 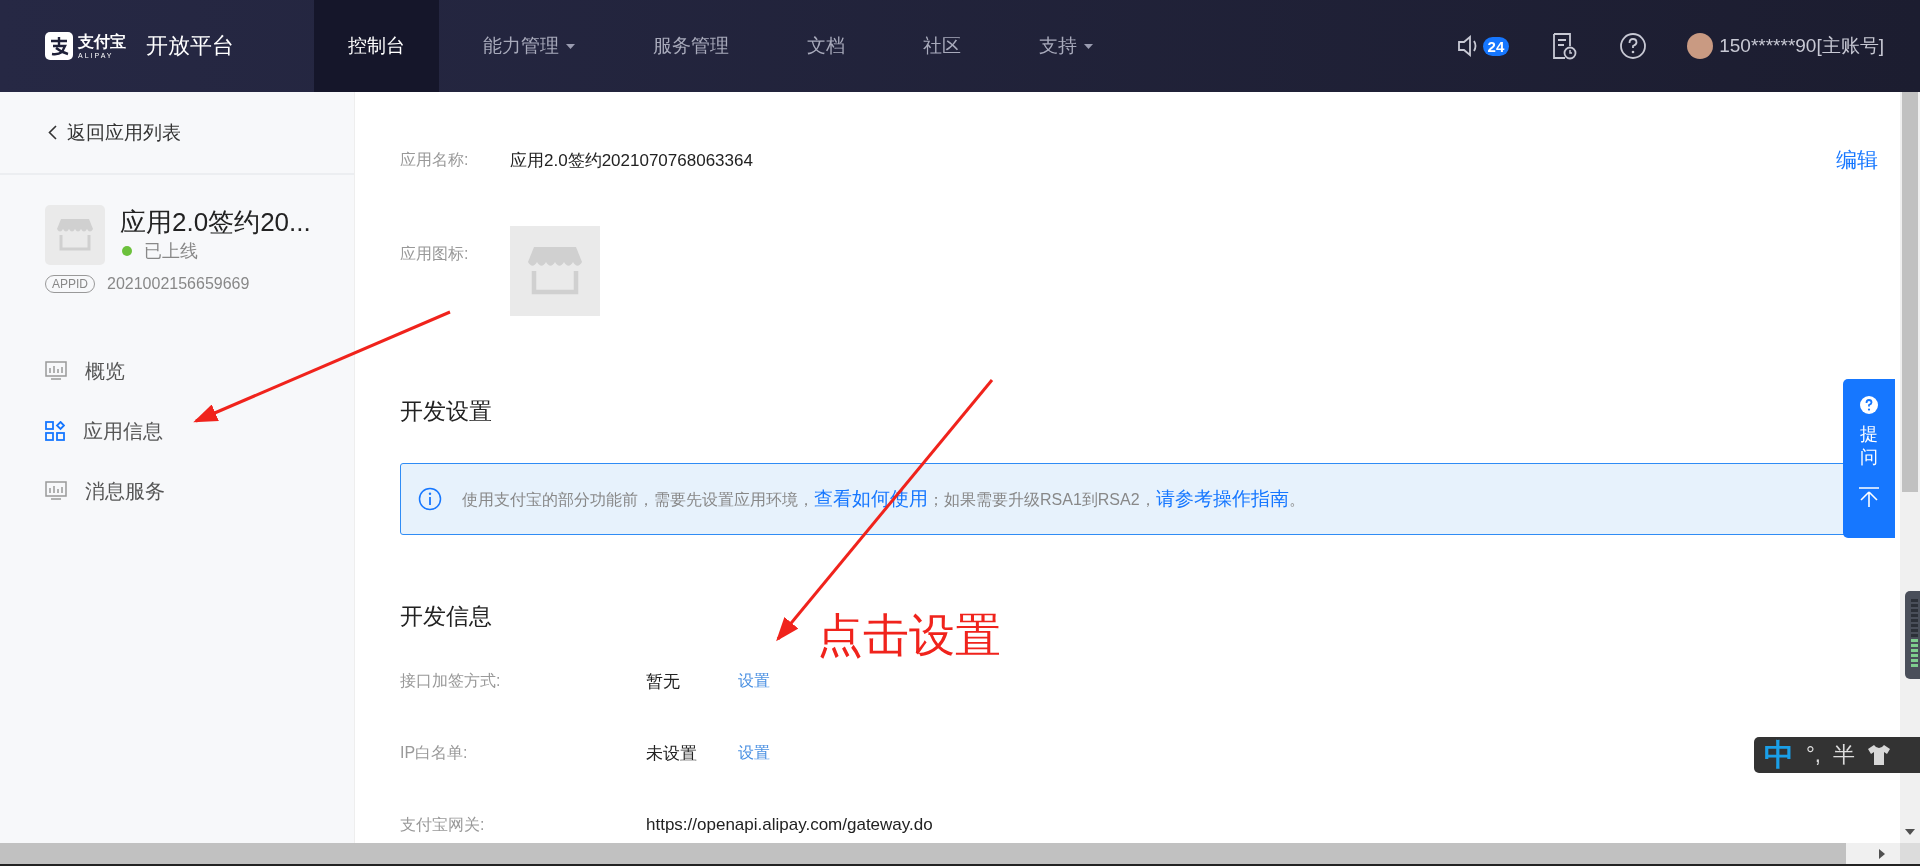 I want to click on appid-value: 2021002156659669, so click(x=178, y=284).